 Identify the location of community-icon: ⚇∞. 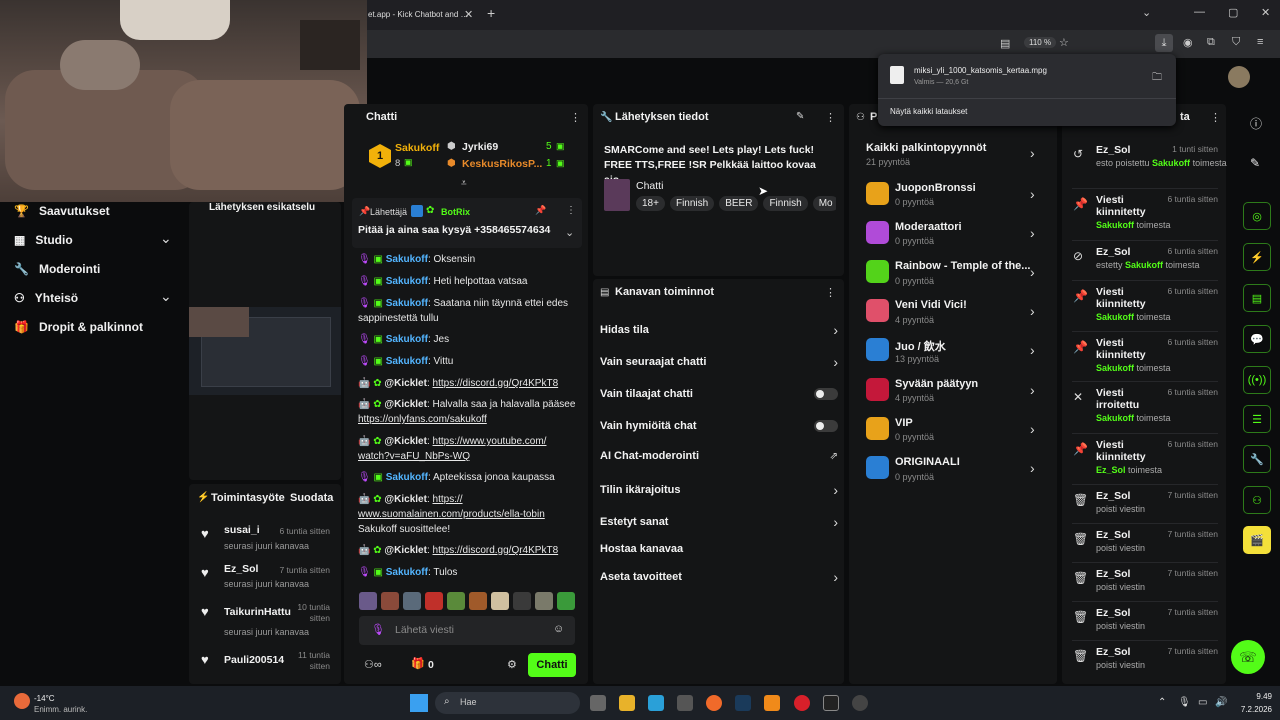
(373, 664).